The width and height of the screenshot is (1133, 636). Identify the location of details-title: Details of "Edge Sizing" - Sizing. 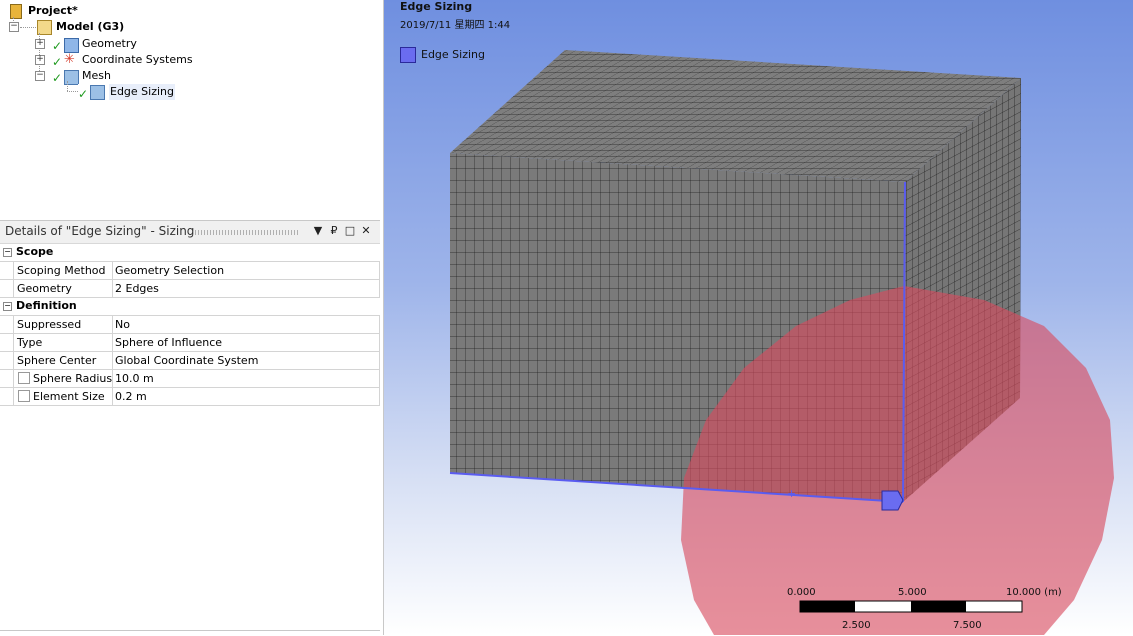
(100, 231).